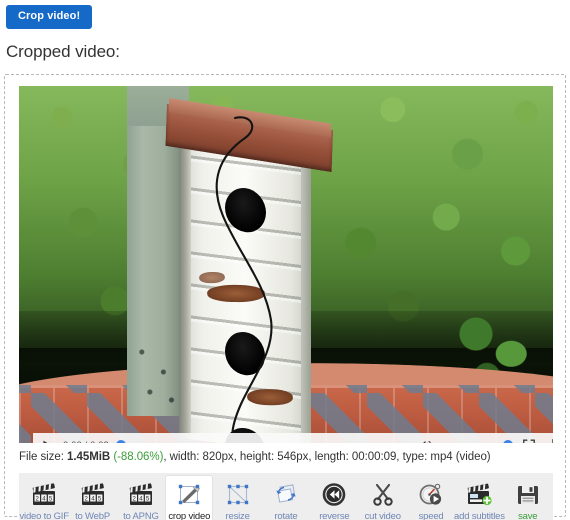 Image resolution: width=570 pixels, height=520 pixels. Describe the element at coordinates (47, 440) in the screenshot. I see `play-icon` at that location.